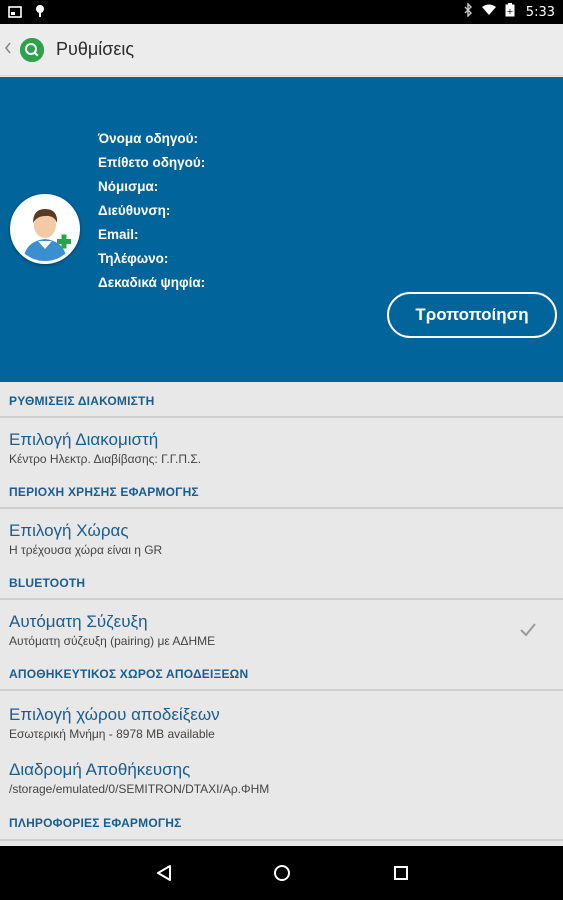 Image resolution: width=563 pixels, height=900 pixels. Describe the element at coordinates (40, 12) in the screenshot. I see `notification-icon` at that location.